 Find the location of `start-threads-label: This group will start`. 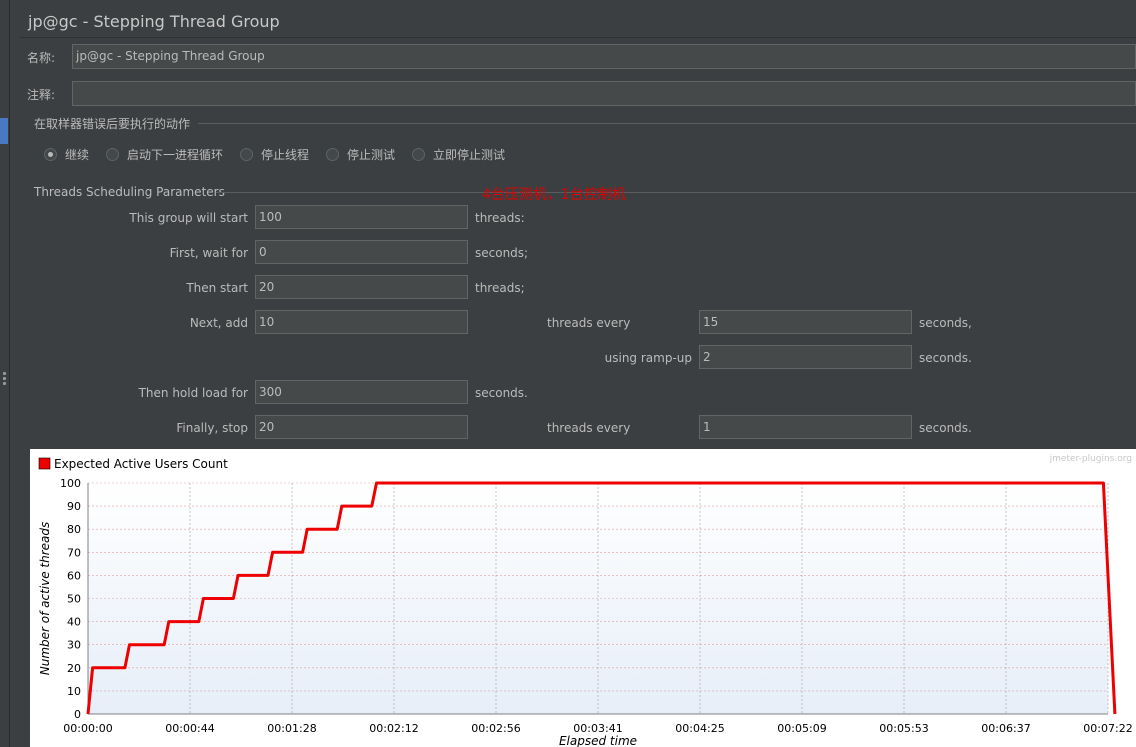

start-threads-label: This group will start is located at coordinates (188, 218).